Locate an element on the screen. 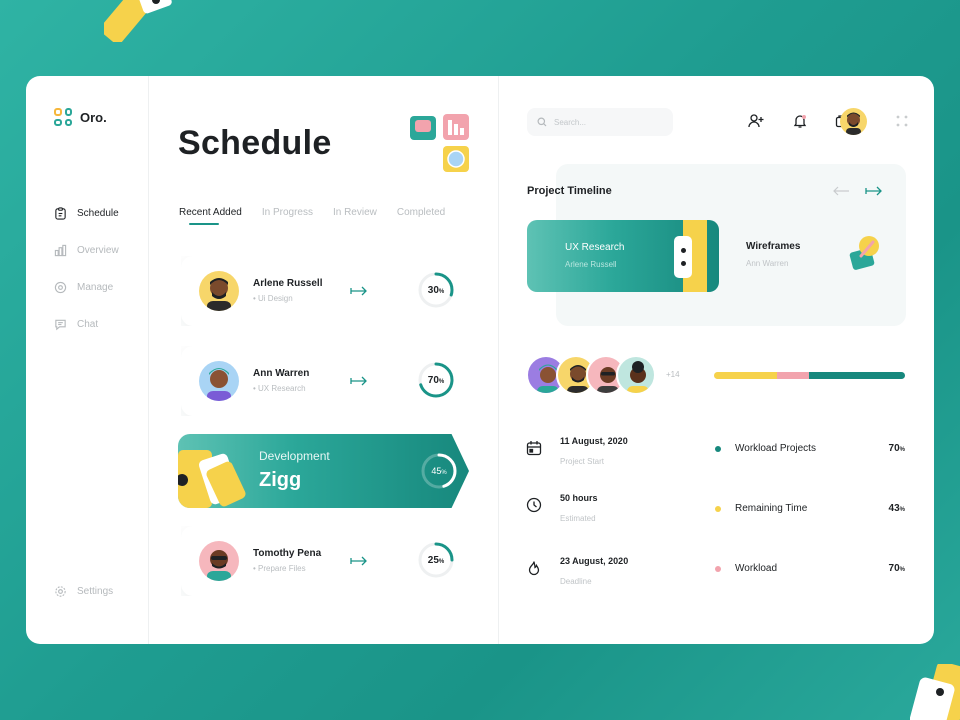 This screenshot has height=720, width=960. detail-label: Deadline is located at coordinates (576, 581).